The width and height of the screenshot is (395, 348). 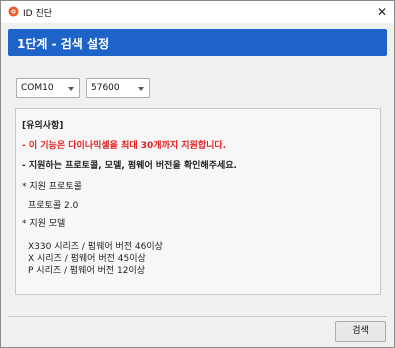 What do you see at coordinates (197, 12) in the screenshot?
I see `title-bar: ID 진단 ✕` at bounding box center [197, 12].